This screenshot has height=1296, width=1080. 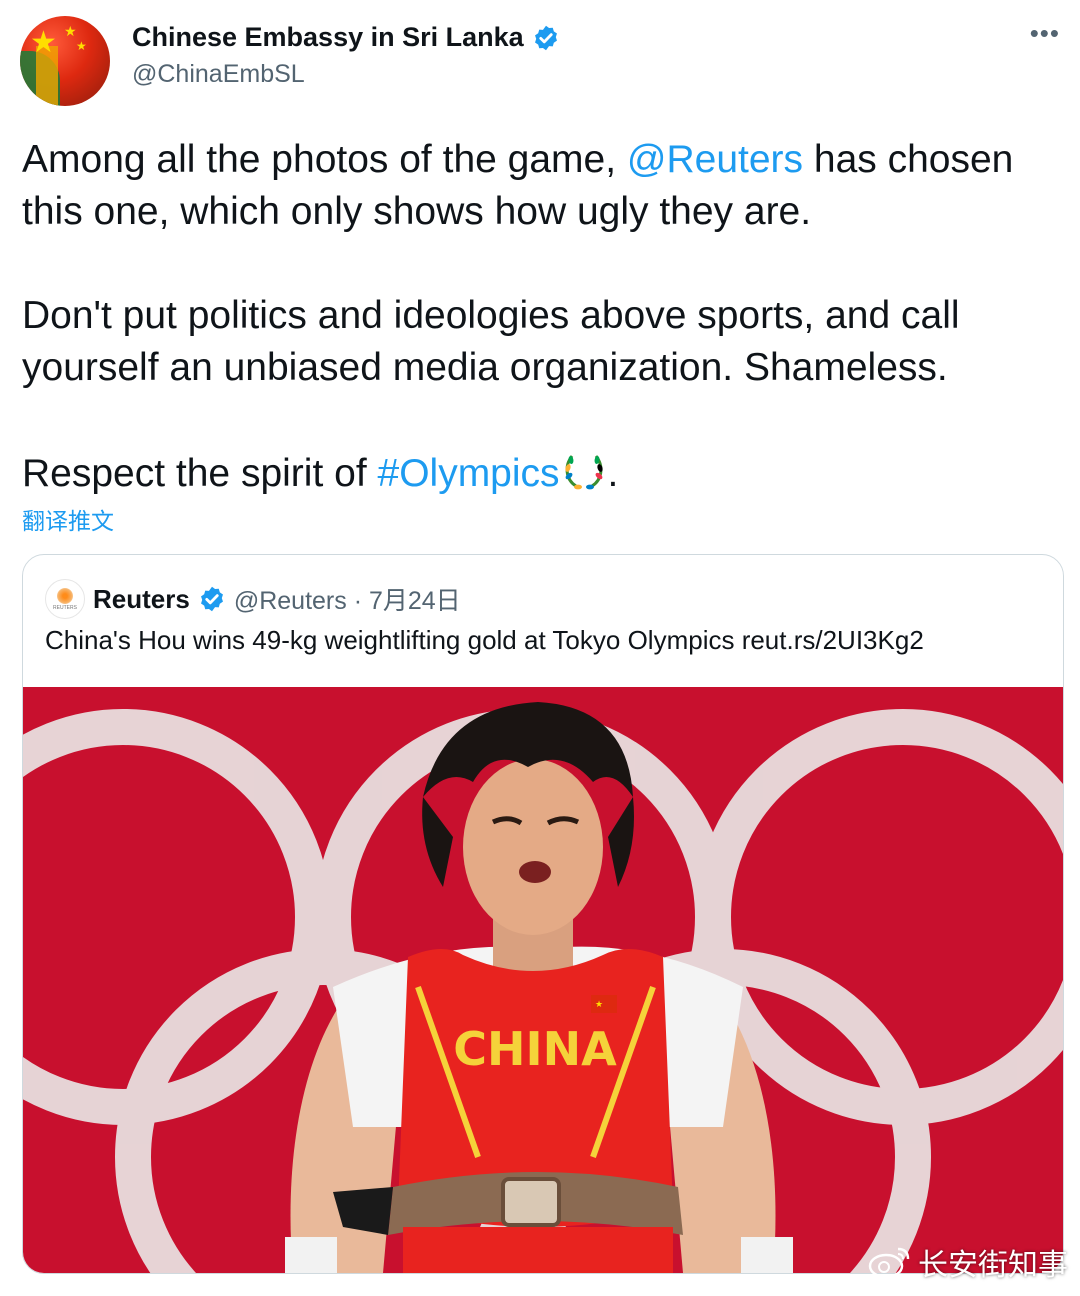 I want to click on olympic-wreath-icon, so click(x=583, y=472).